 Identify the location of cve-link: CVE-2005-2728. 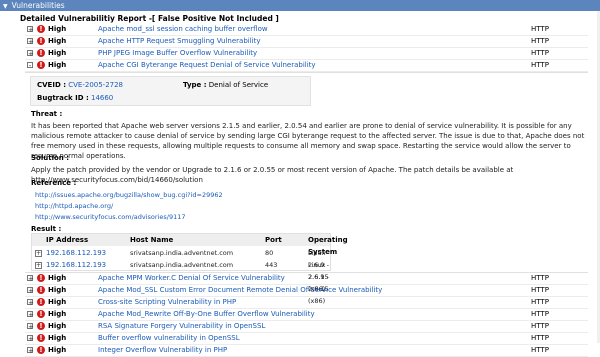
(95, 85).